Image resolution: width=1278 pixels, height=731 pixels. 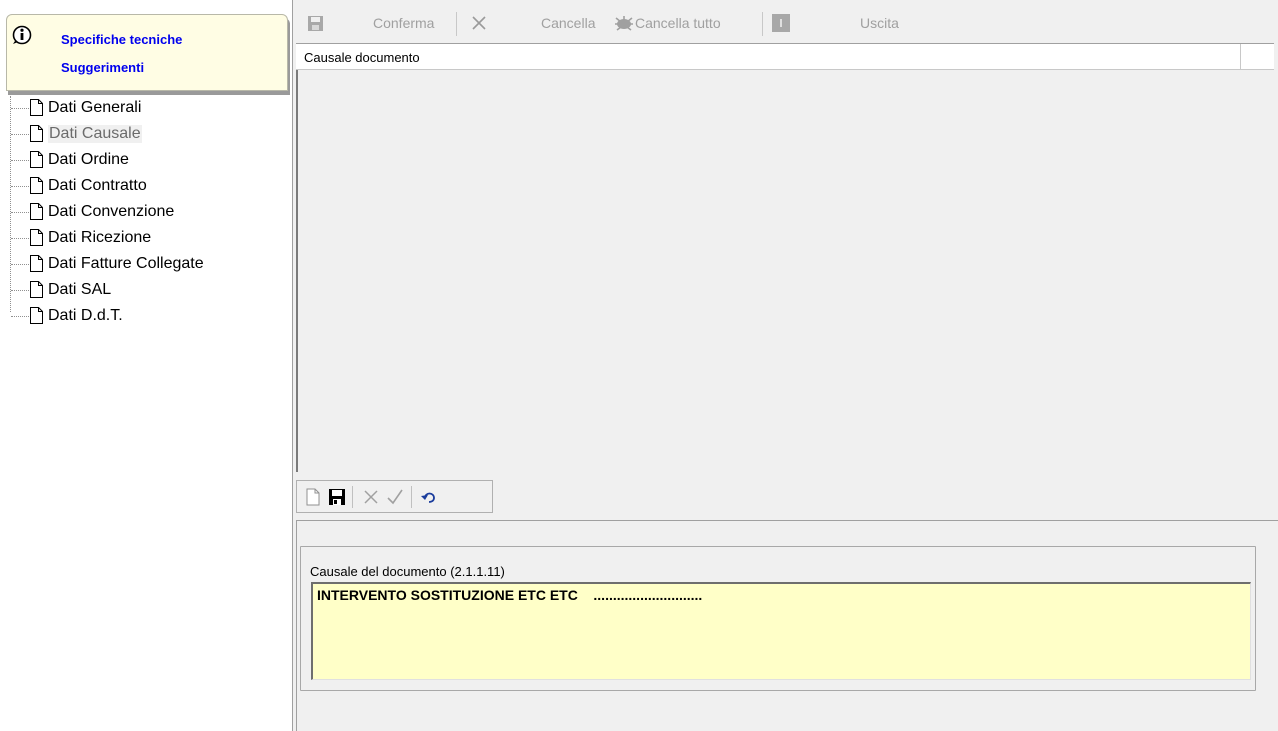 What do you see at coordinates (879, 23) in the screenshot?
I see `exit-button: Uscita` at bounding box center [879, 23].